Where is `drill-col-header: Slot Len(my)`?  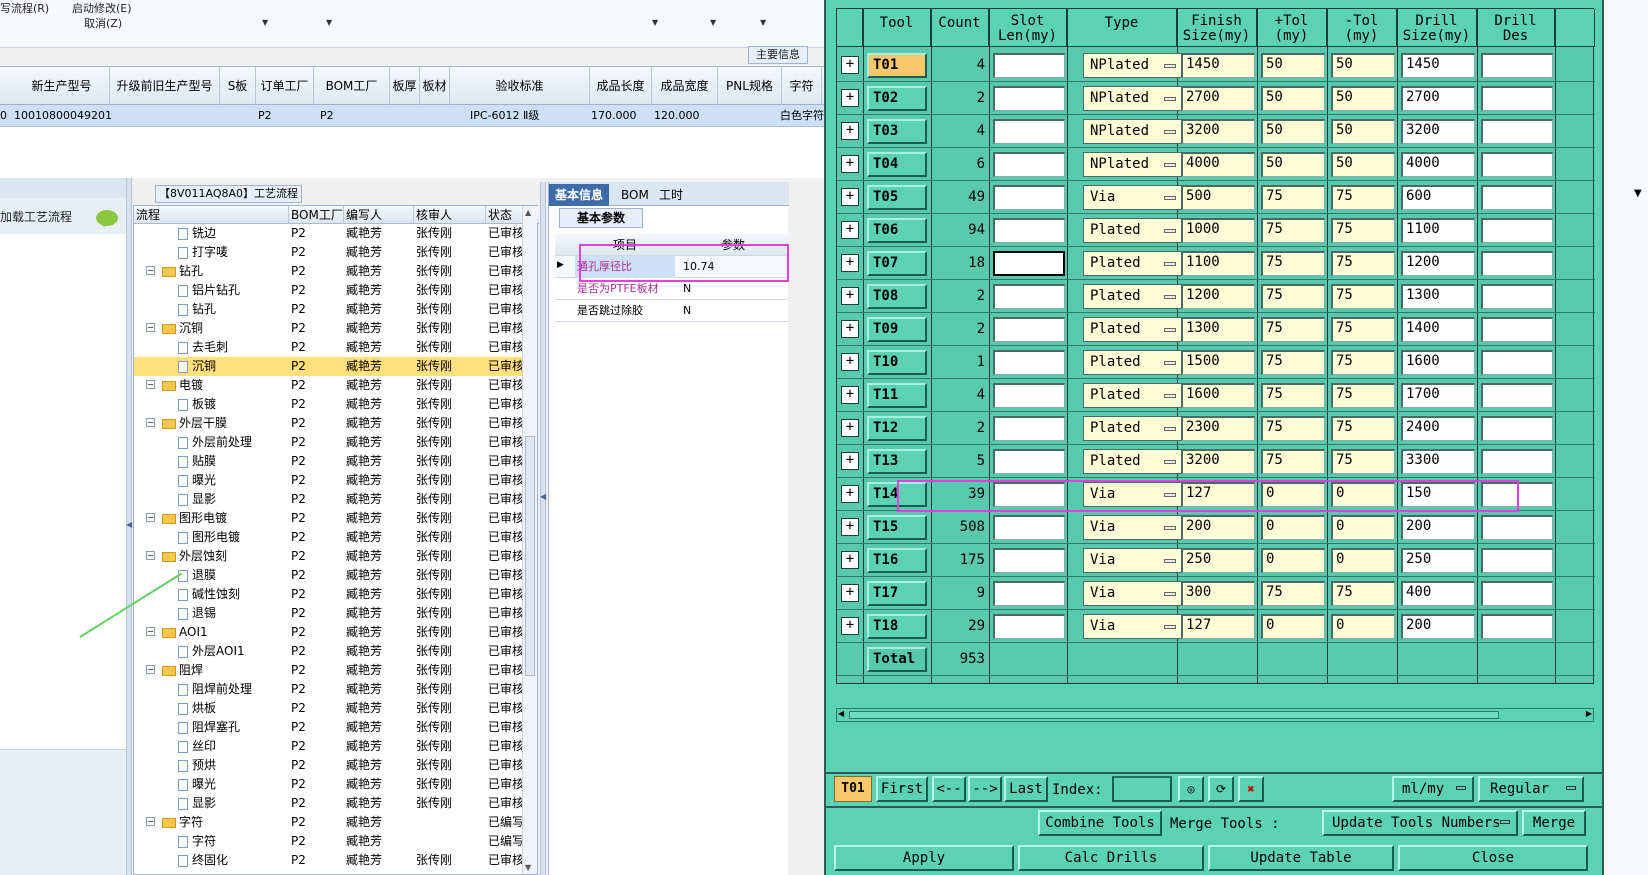 drill-col-header: Slot Len(my) is located at coordinates (1028, 28).